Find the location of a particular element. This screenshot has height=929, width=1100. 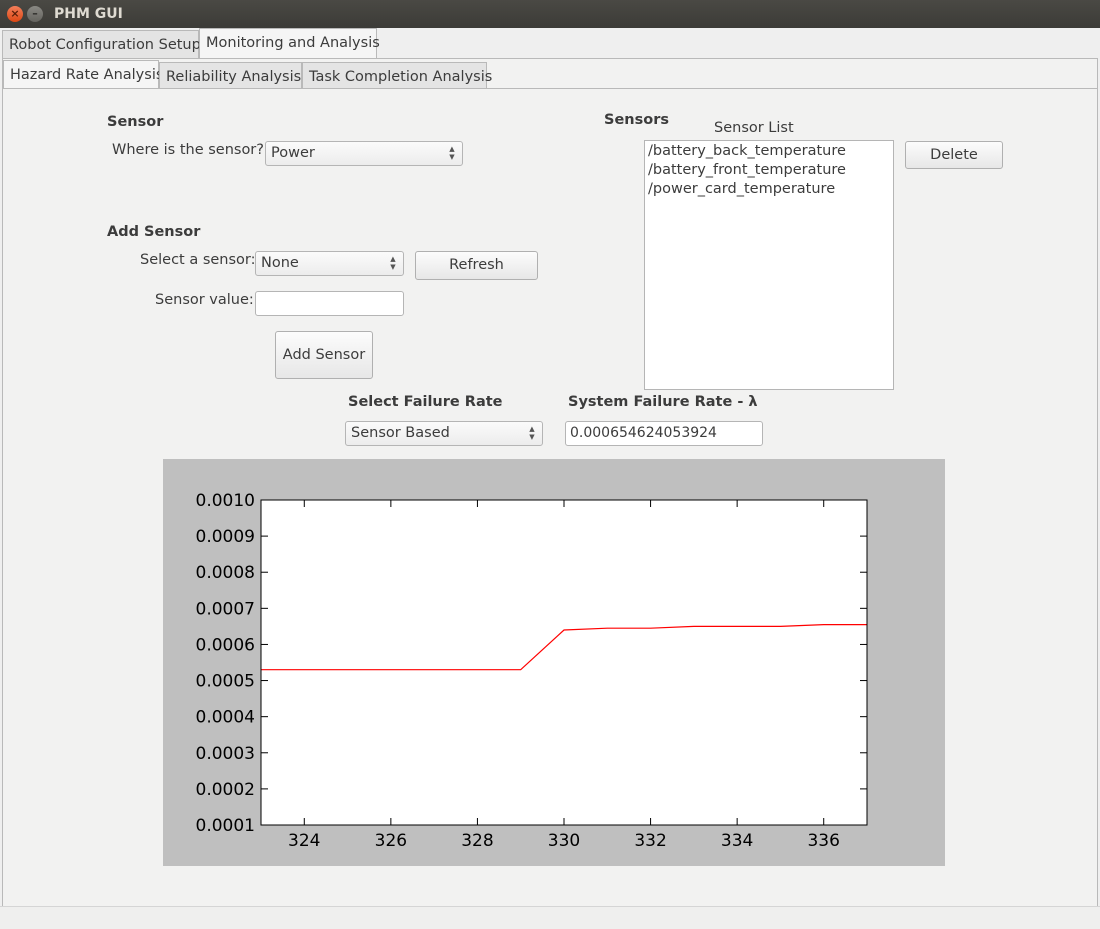

select-sensor-value: None is located at coordinates (280, 263).